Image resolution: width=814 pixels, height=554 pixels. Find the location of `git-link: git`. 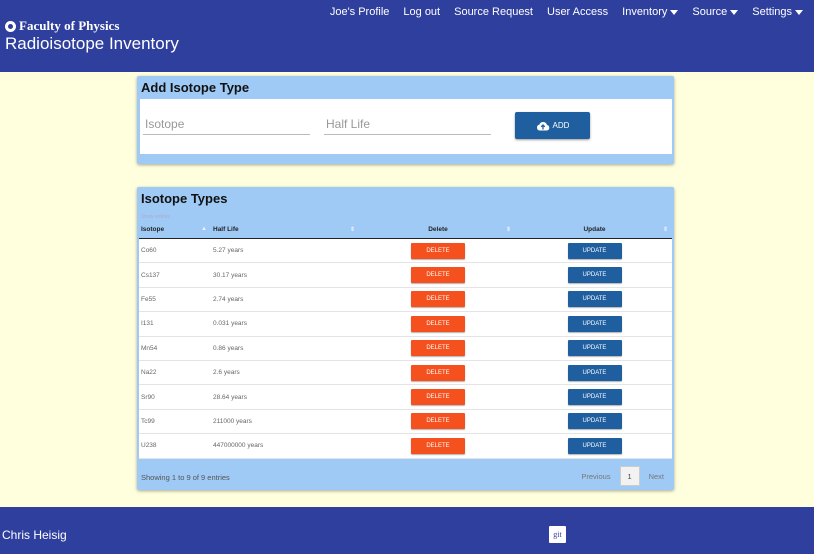

git-link: git is located at coordinates (557, 534).